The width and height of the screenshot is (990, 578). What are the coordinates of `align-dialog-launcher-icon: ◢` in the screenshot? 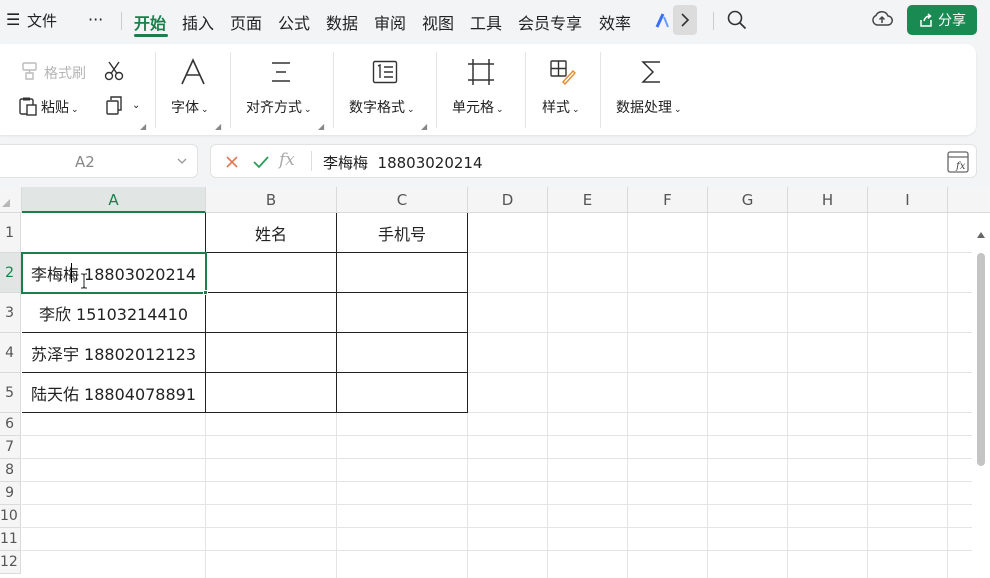 It's located at (321, 126).